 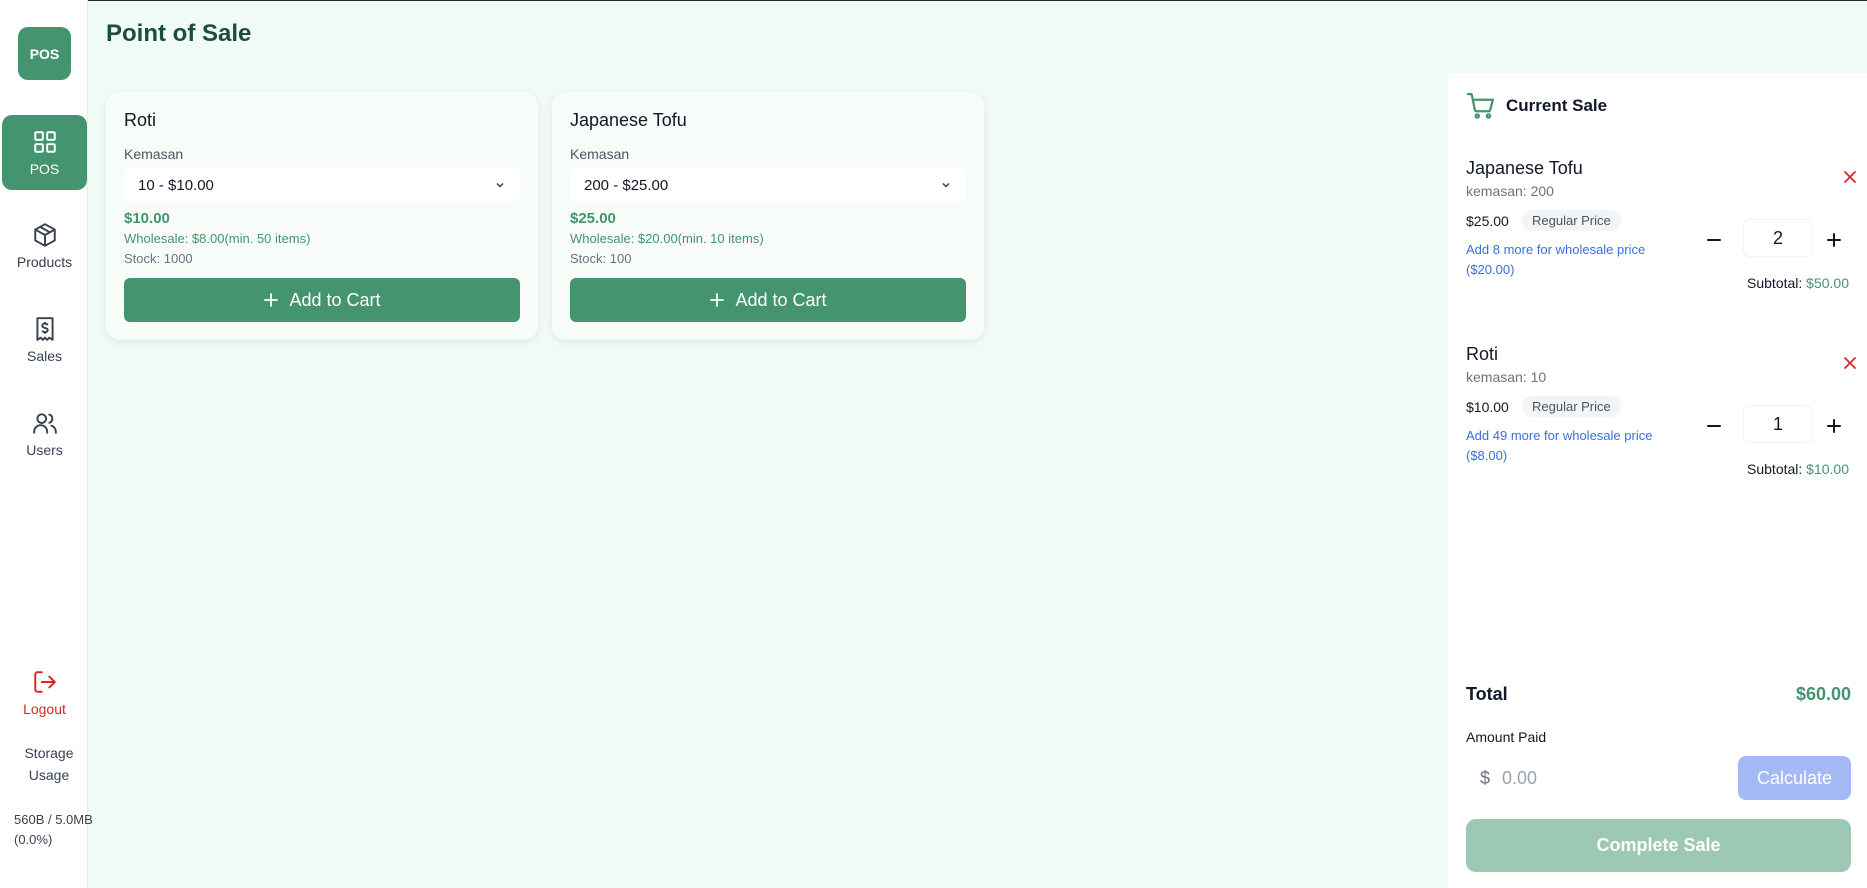 I want to click on product-name: Japanese Tofu, so click(x=628, y=120).